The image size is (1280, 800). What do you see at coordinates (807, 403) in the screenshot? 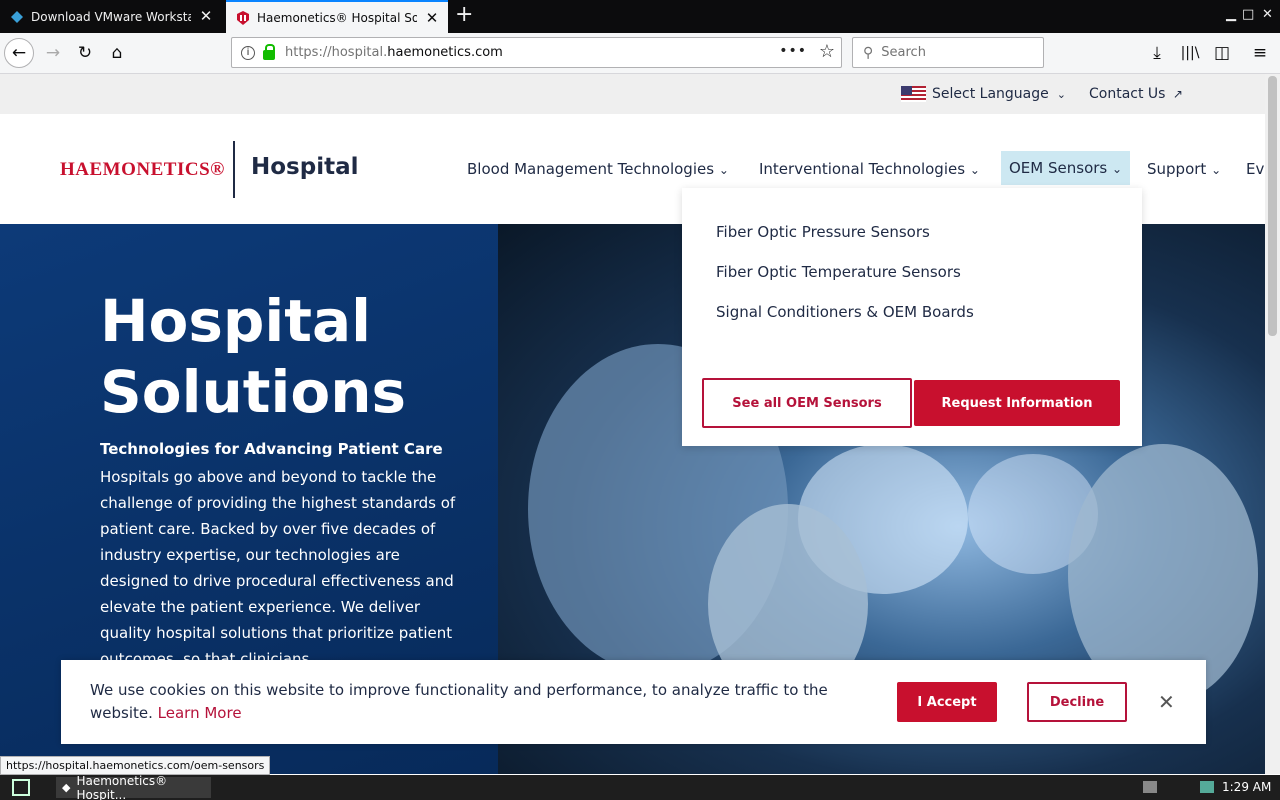
I see `see-all-oem-sensors-button: See all OEM Sensors` at bounding box center [807, 403].